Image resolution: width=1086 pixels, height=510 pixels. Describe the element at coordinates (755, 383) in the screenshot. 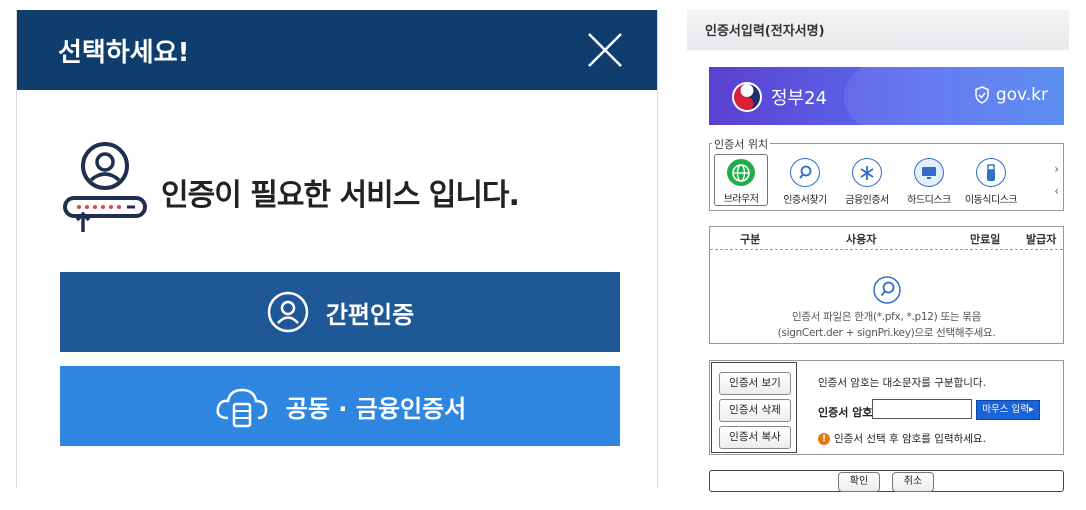

I see `view-cert-button: 인증서 보기` at that location.